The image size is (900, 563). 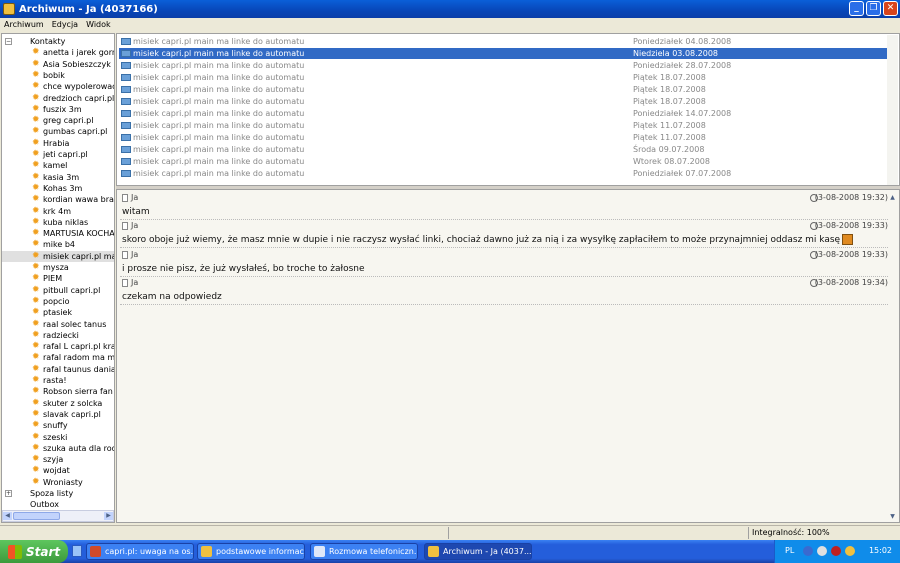 What do you see at coordinates (79, 87) in the screenshot?
I see `contact-name: chce wypolerowac p` at bounding box center [79, 87].